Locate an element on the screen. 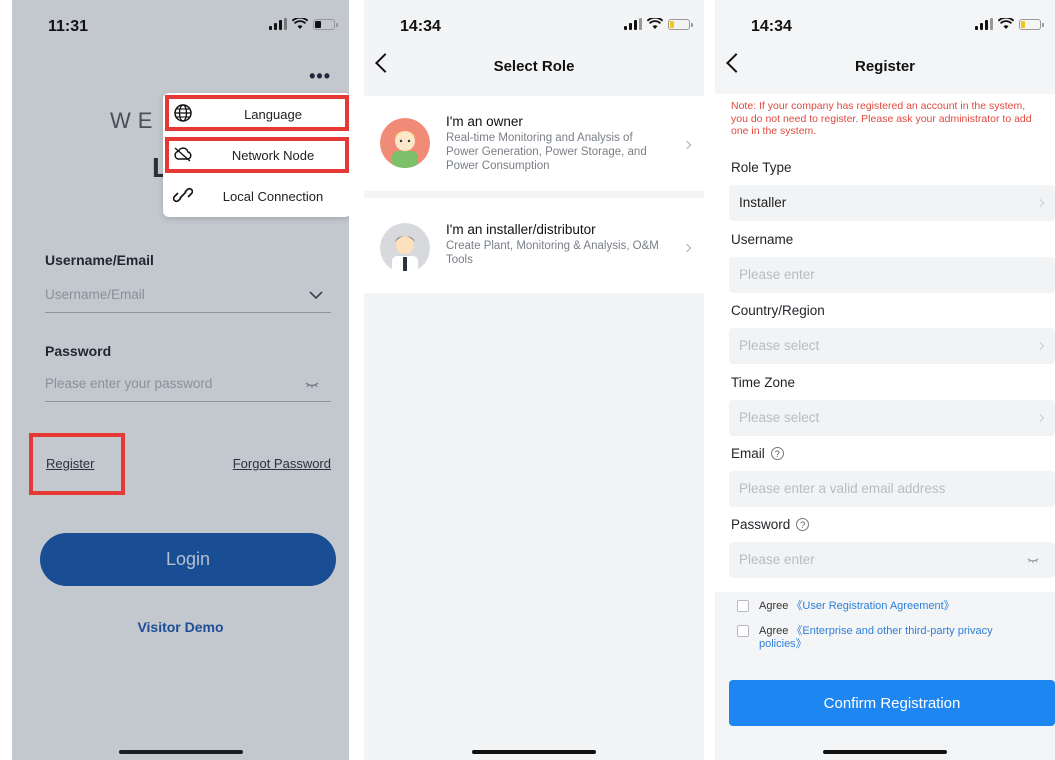 This screenshot has width=1055, height=760. field-placeholder: Please enter a valid email address is located at coordinates (842, 488).